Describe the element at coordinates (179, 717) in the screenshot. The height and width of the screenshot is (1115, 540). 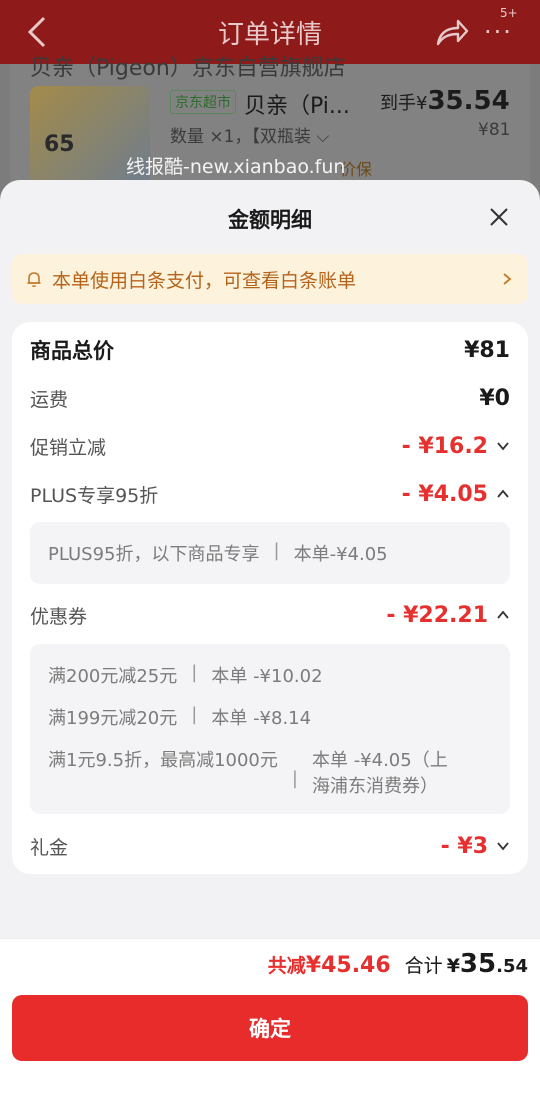
I see `coupon-detail-line: 满199元减20元 | 本单 -¥8.14` at that location.